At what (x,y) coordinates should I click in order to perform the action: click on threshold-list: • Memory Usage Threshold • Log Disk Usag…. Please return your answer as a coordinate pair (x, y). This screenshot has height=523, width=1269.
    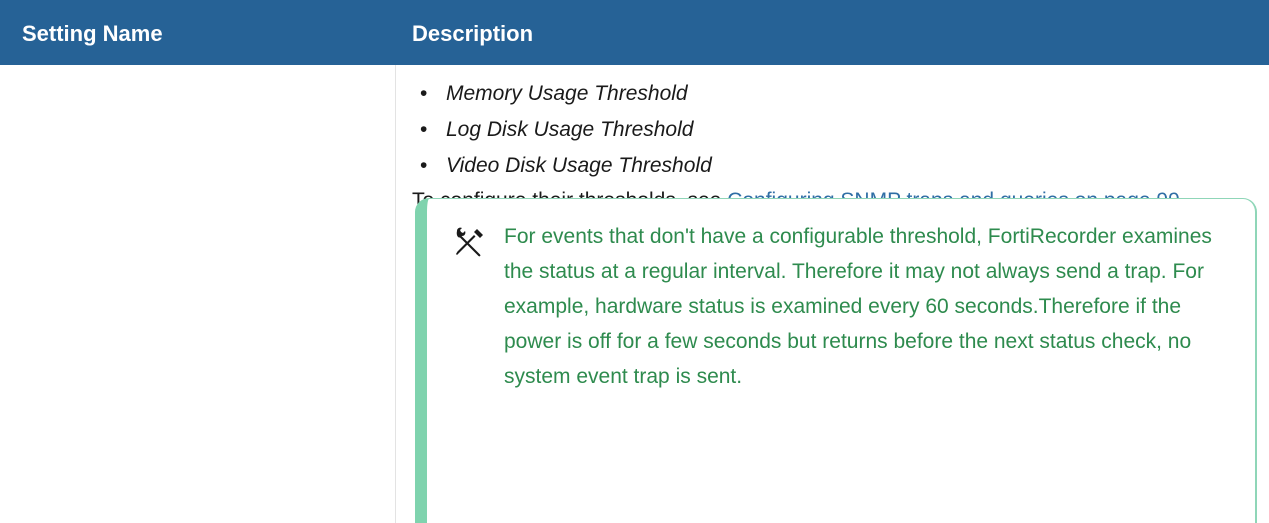
    Looking at the image, I should click on (562, 124).